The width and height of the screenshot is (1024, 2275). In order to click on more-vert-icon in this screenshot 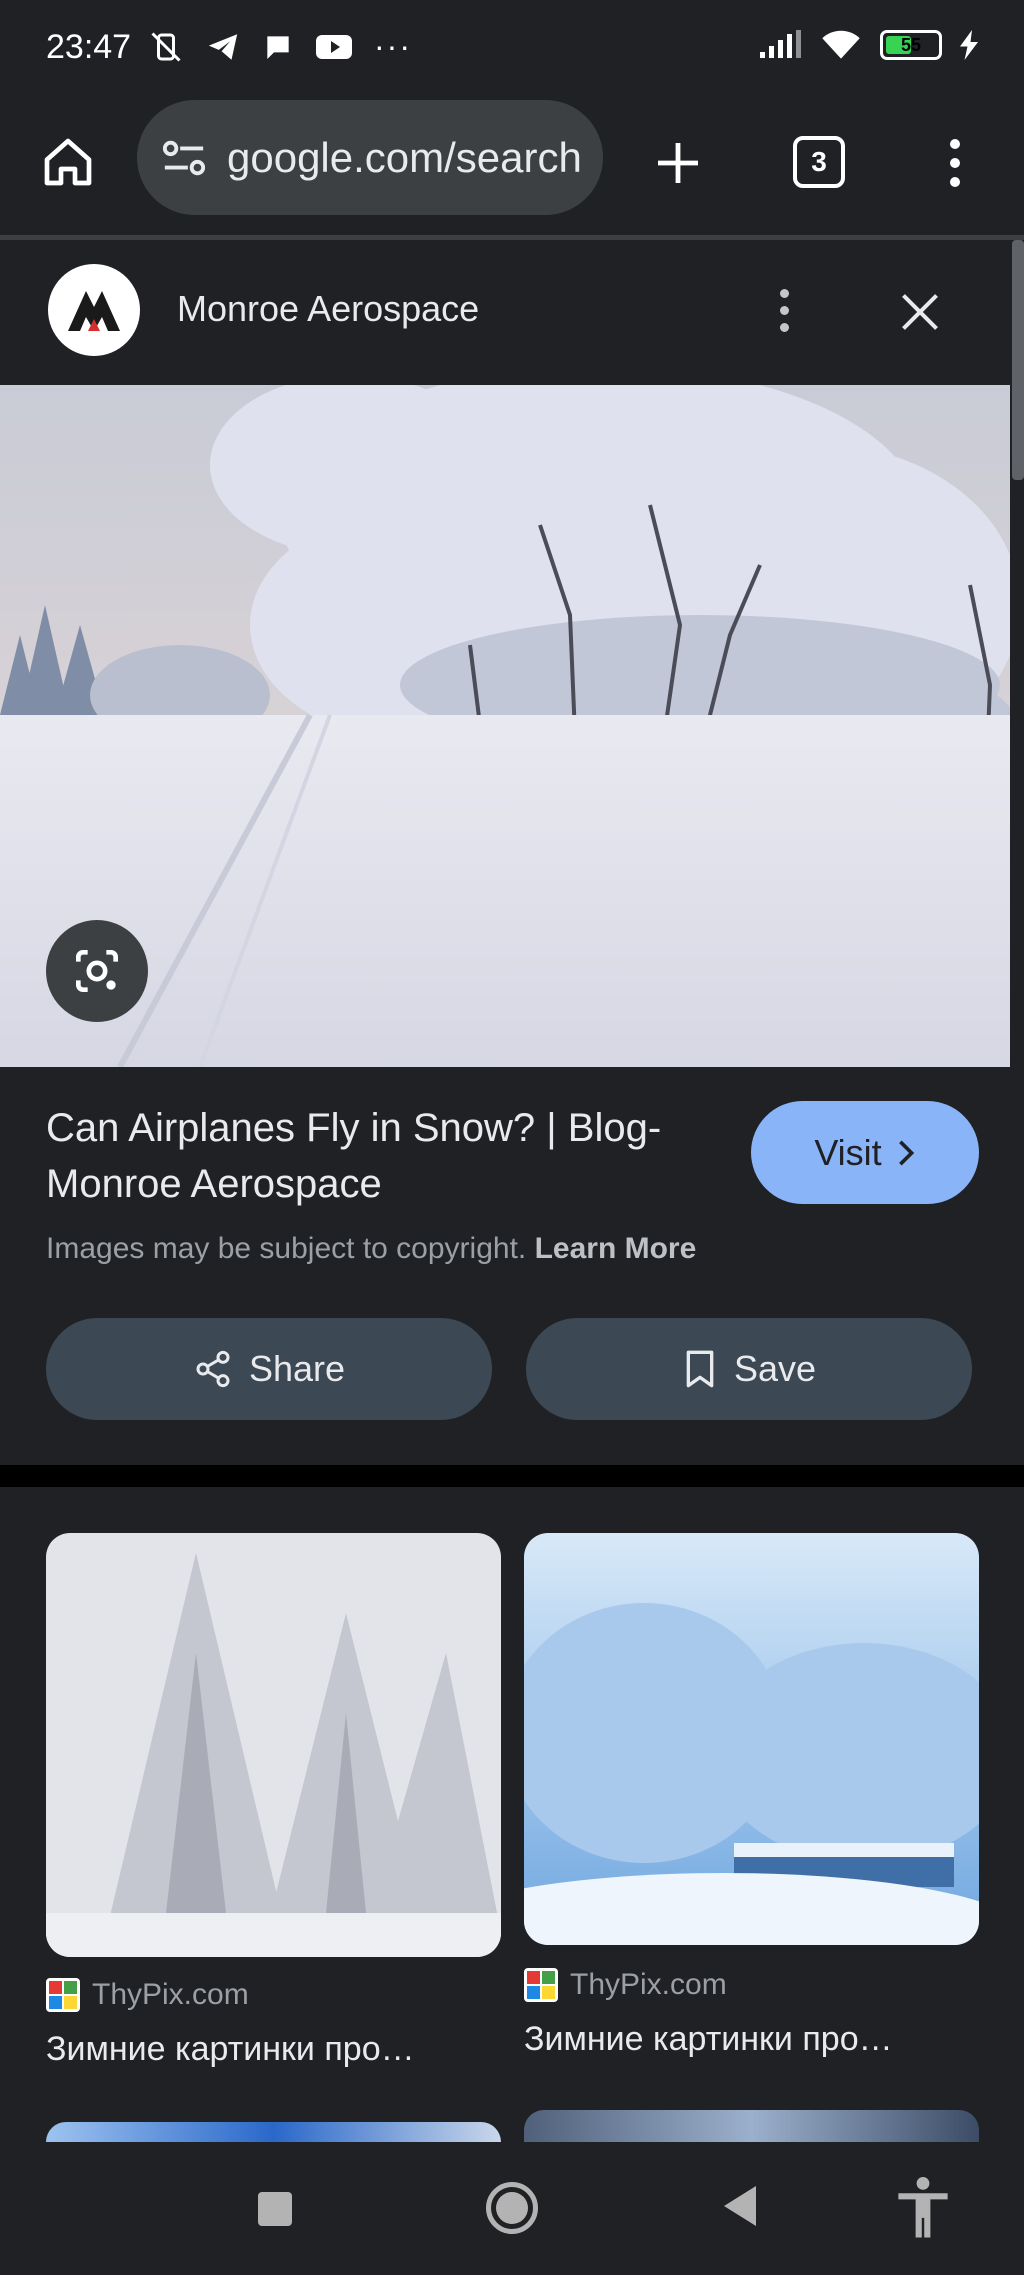, I will do `click(784, 293)`.